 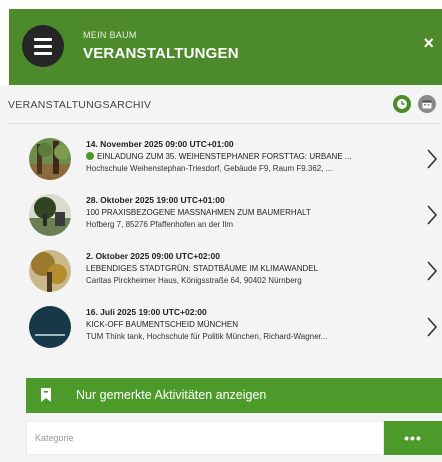 I want to click on tree-photo-icon, so click(x=50, y=215).